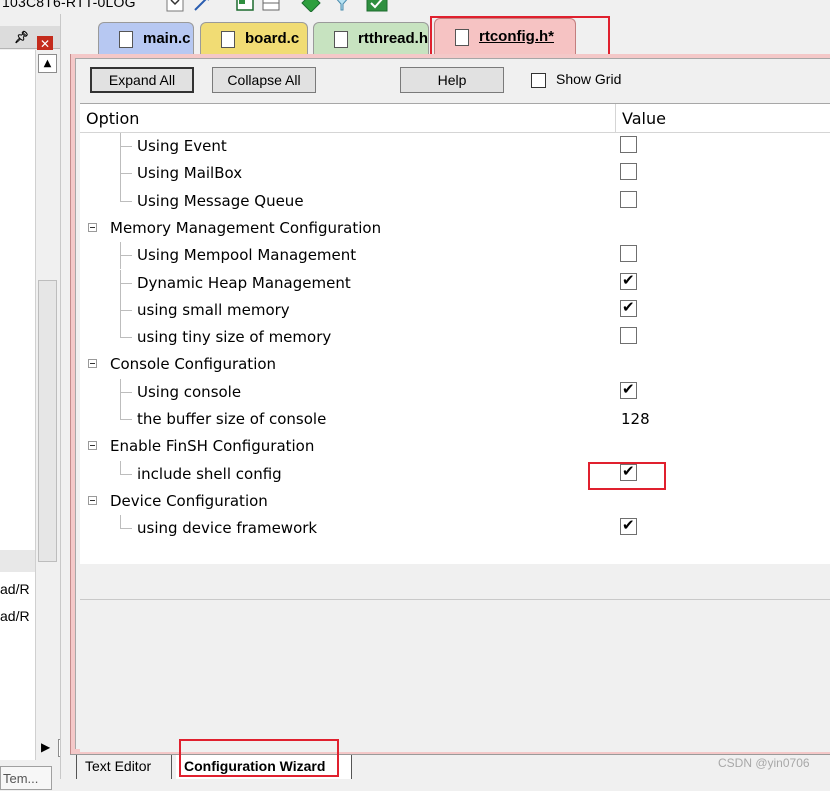 Image resolution: width=830 pixels, height=791 pixels. Describe the element at coordinates (45, 747) in the screenshot. I see `scroll-right-icon: ▶` at that location.